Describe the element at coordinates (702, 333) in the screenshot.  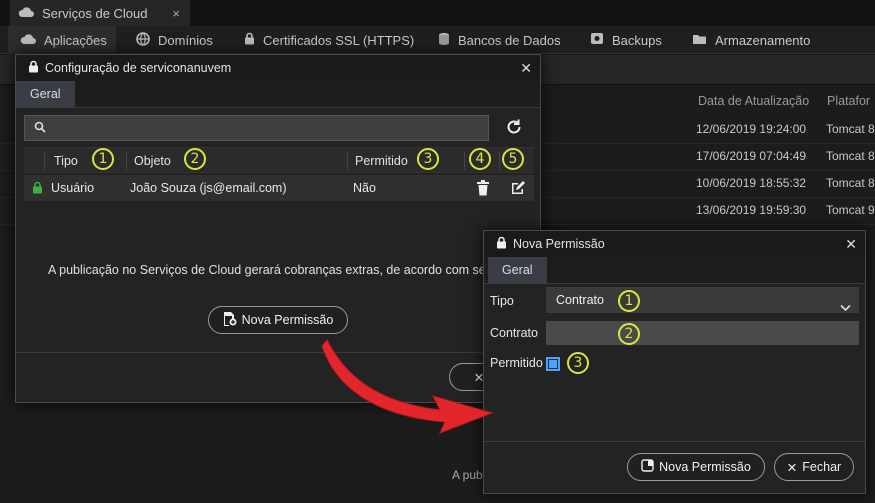
I see `contrato-input` at that location.